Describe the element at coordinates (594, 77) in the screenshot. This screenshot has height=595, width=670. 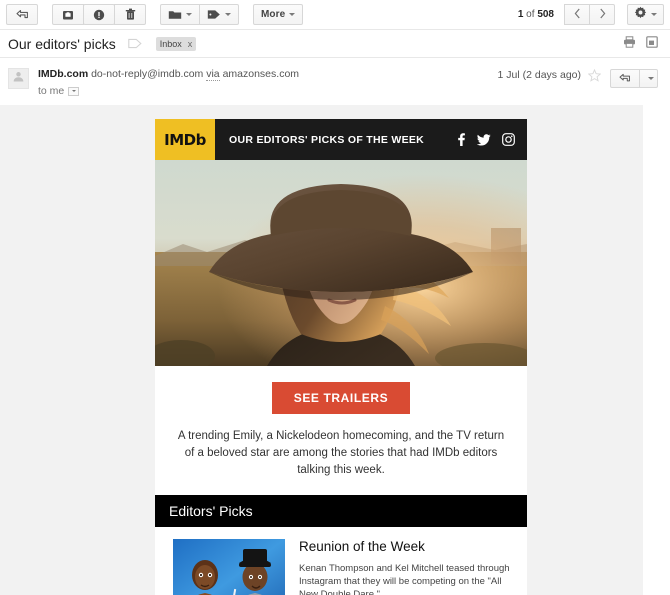
I see `star-icon` at that location.